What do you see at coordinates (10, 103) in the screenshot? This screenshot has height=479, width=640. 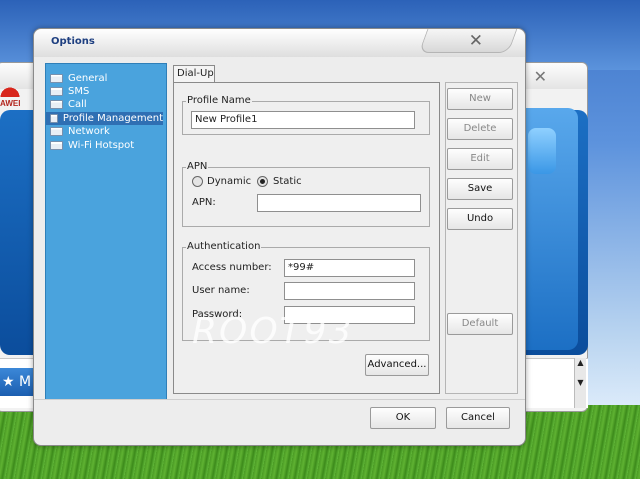 I see `logo-text: AWEI` at bounding box center [10, 103].